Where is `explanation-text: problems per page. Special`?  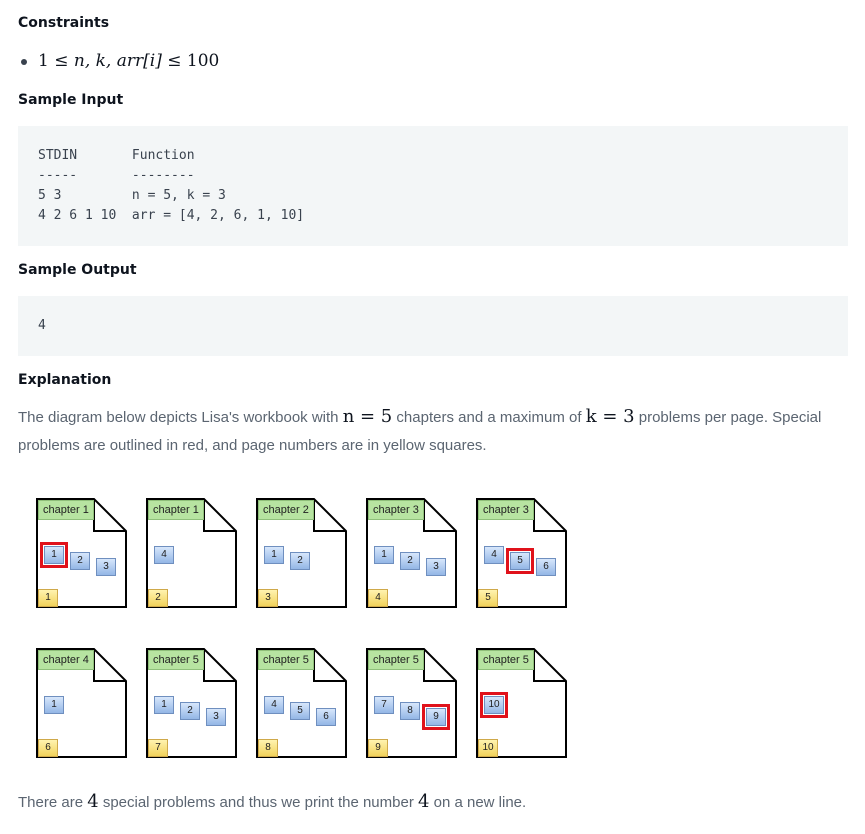 explanation-text: problems per page. Special is located at coordinates (728, 417).